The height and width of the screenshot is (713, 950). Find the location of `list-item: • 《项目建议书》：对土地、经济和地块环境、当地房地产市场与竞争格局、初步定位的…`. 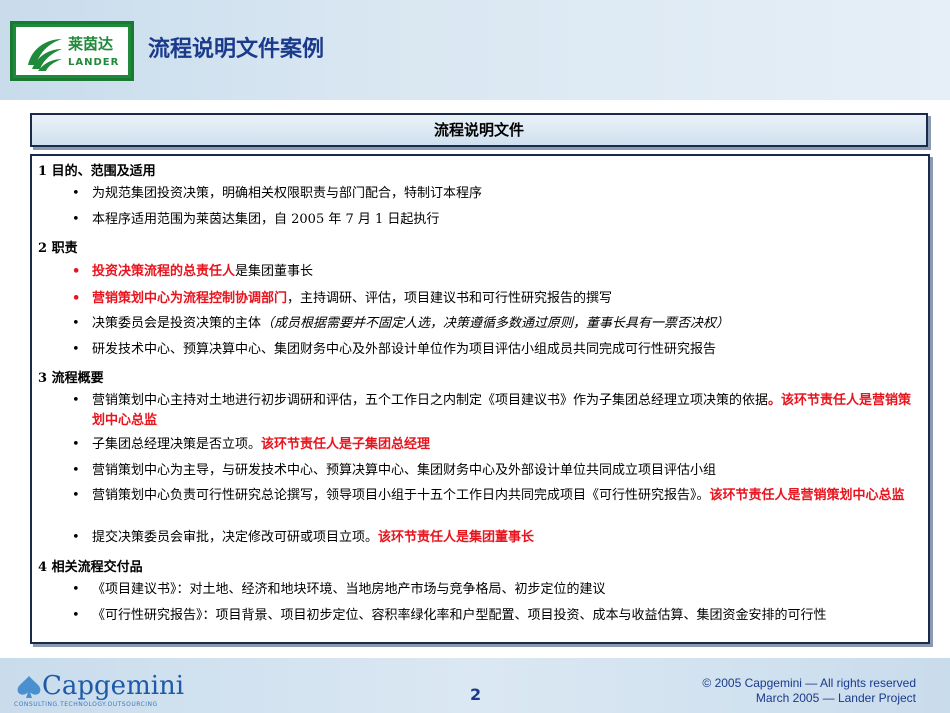

list-item: • 《项目建议书》：对土地、经济和地块环境、当地房地产市场与竞争格局、初步定位的… is located at coordinates (493, 590).